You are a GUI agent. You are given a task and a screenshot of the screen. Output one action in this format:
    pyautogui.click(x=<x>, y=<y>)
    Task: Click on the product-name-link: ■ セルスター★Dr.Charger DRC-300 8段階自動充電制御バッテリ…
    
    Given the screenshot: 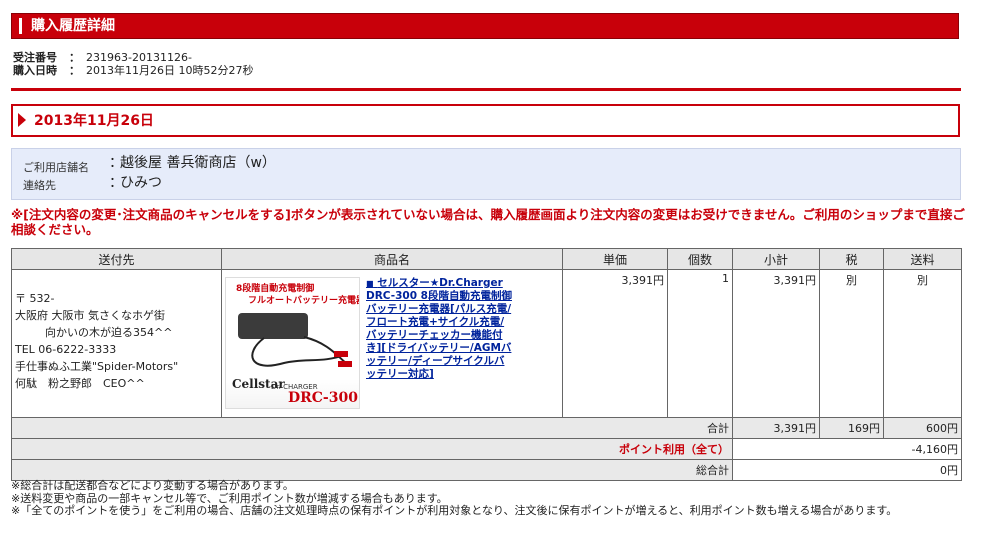 What is the action you would take?
    pyautogui.click(x=440, y=329)
    